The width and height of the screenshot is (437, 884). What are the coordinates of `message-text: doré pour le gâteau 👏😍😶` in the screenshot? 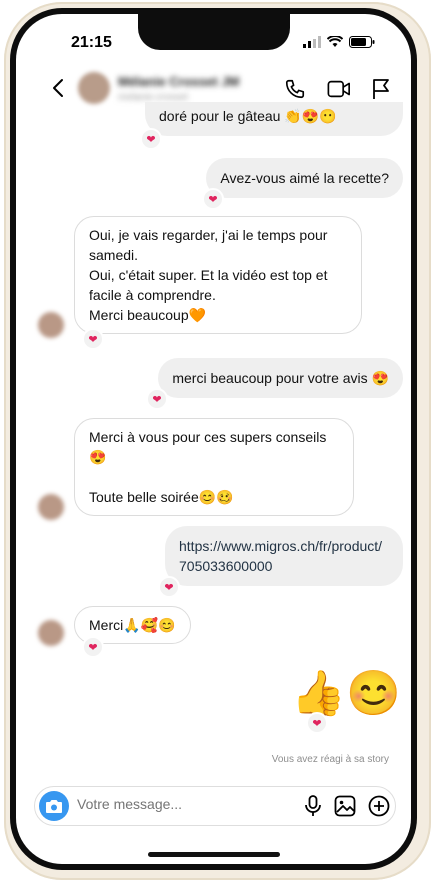 It's located at (248, 116).